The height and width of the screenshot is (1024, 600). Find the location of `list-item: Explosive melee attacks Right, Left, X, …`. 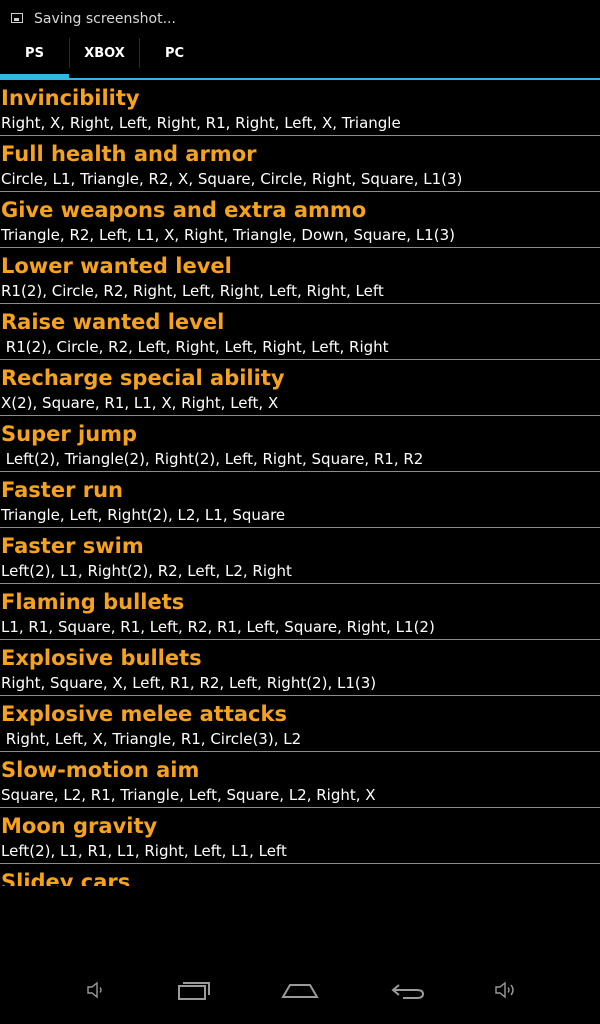

list-item: Explosive melee attacks Right, Left, X, … is located at coordinates (300, 724).